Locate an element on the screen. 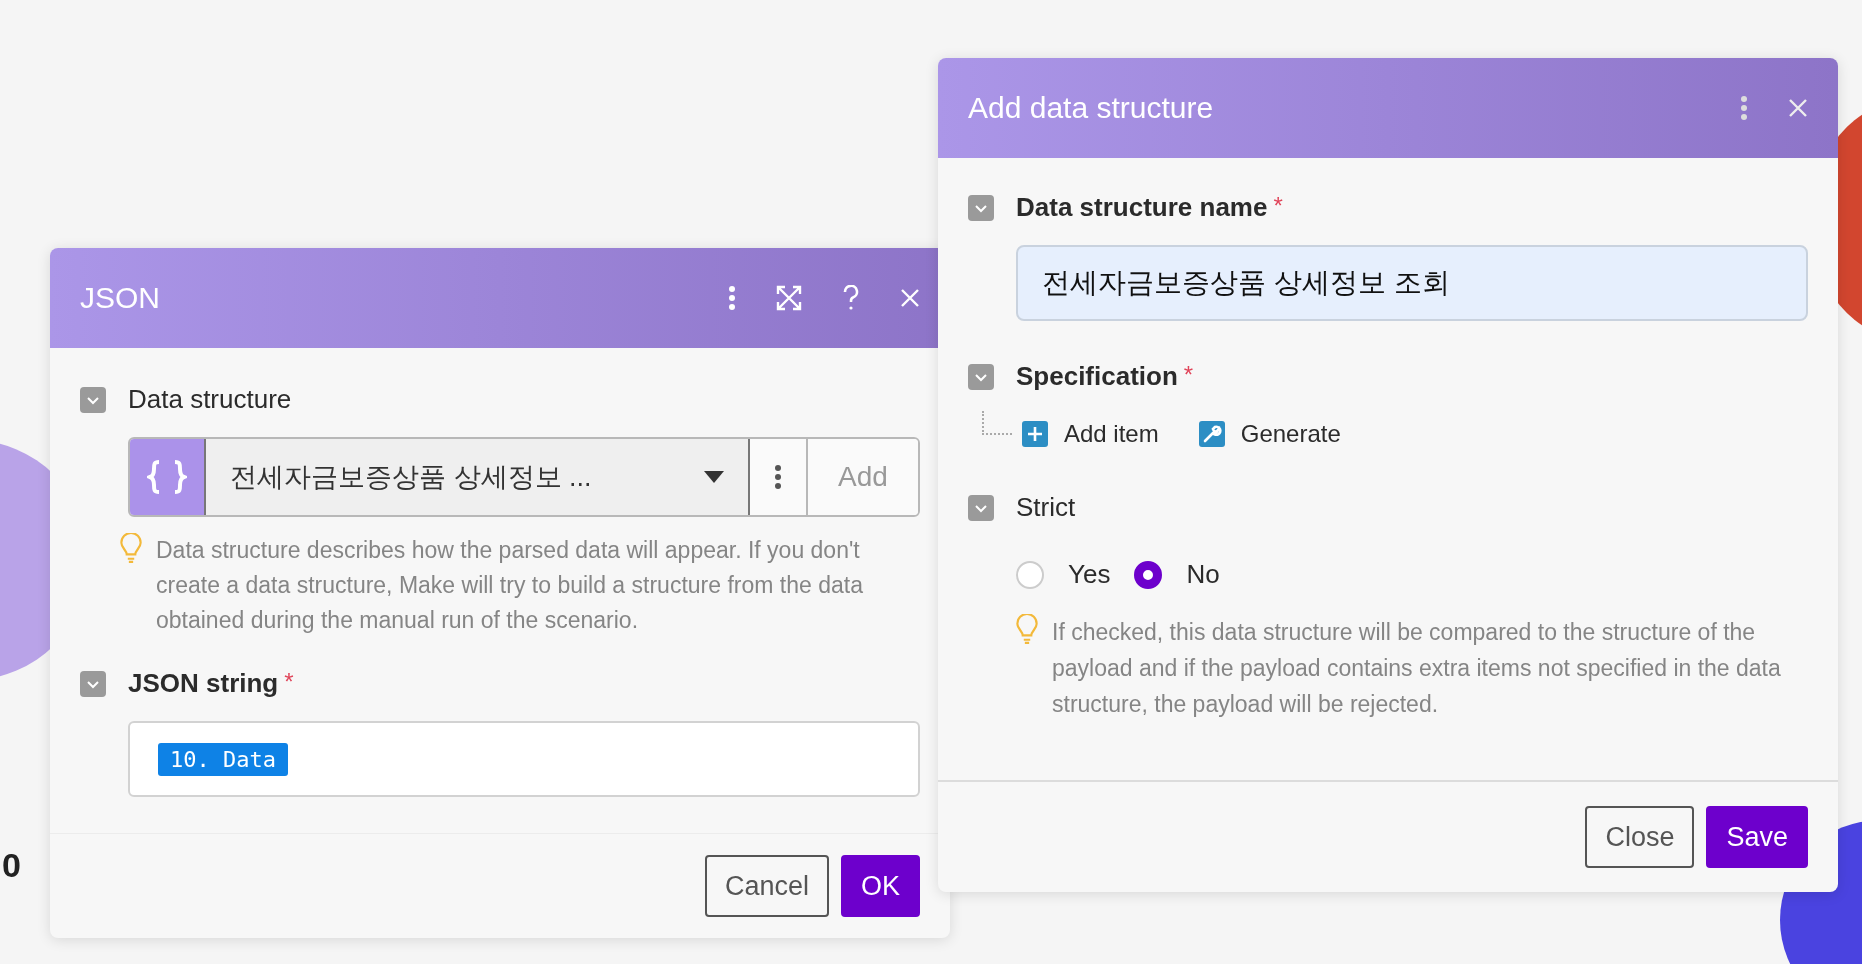  field-label: Specification is located at coordinates (1097, 376).